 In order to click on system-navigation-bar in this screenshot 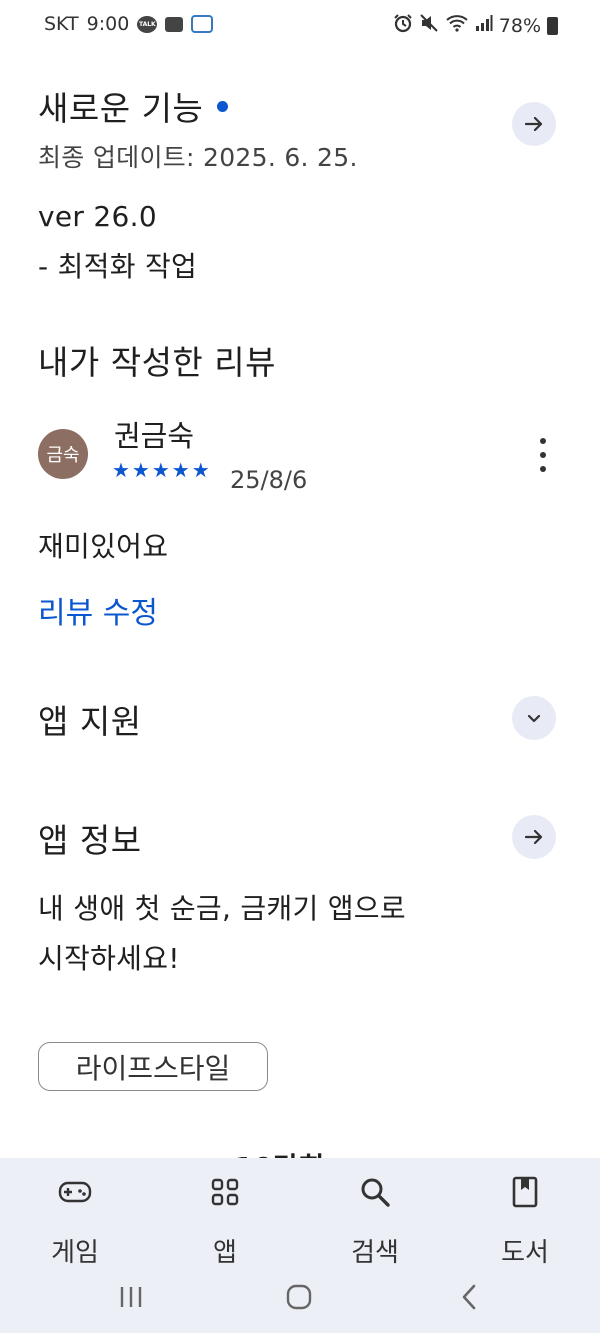, I will do `click(300, 1300)`.